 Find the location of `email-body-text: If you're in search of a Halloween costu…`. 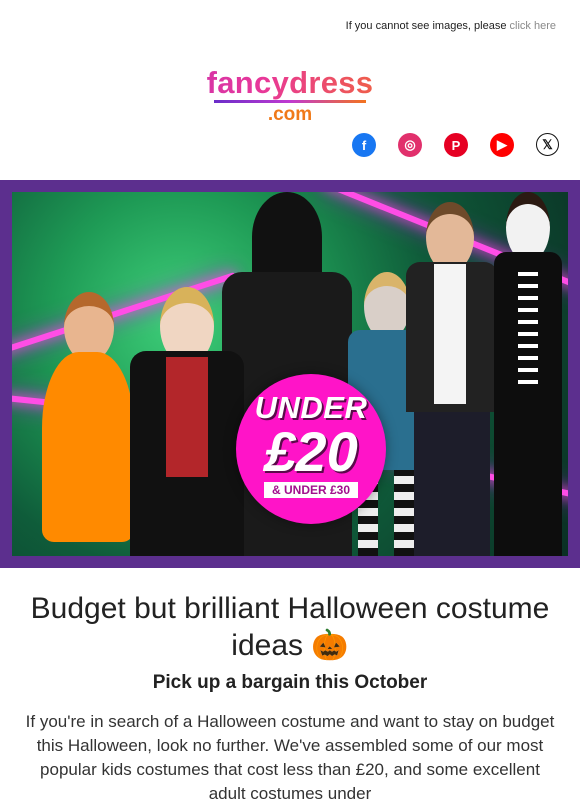

email-body-text: If you're in search of a Halloween costu… is located at coordinates (290, 757).